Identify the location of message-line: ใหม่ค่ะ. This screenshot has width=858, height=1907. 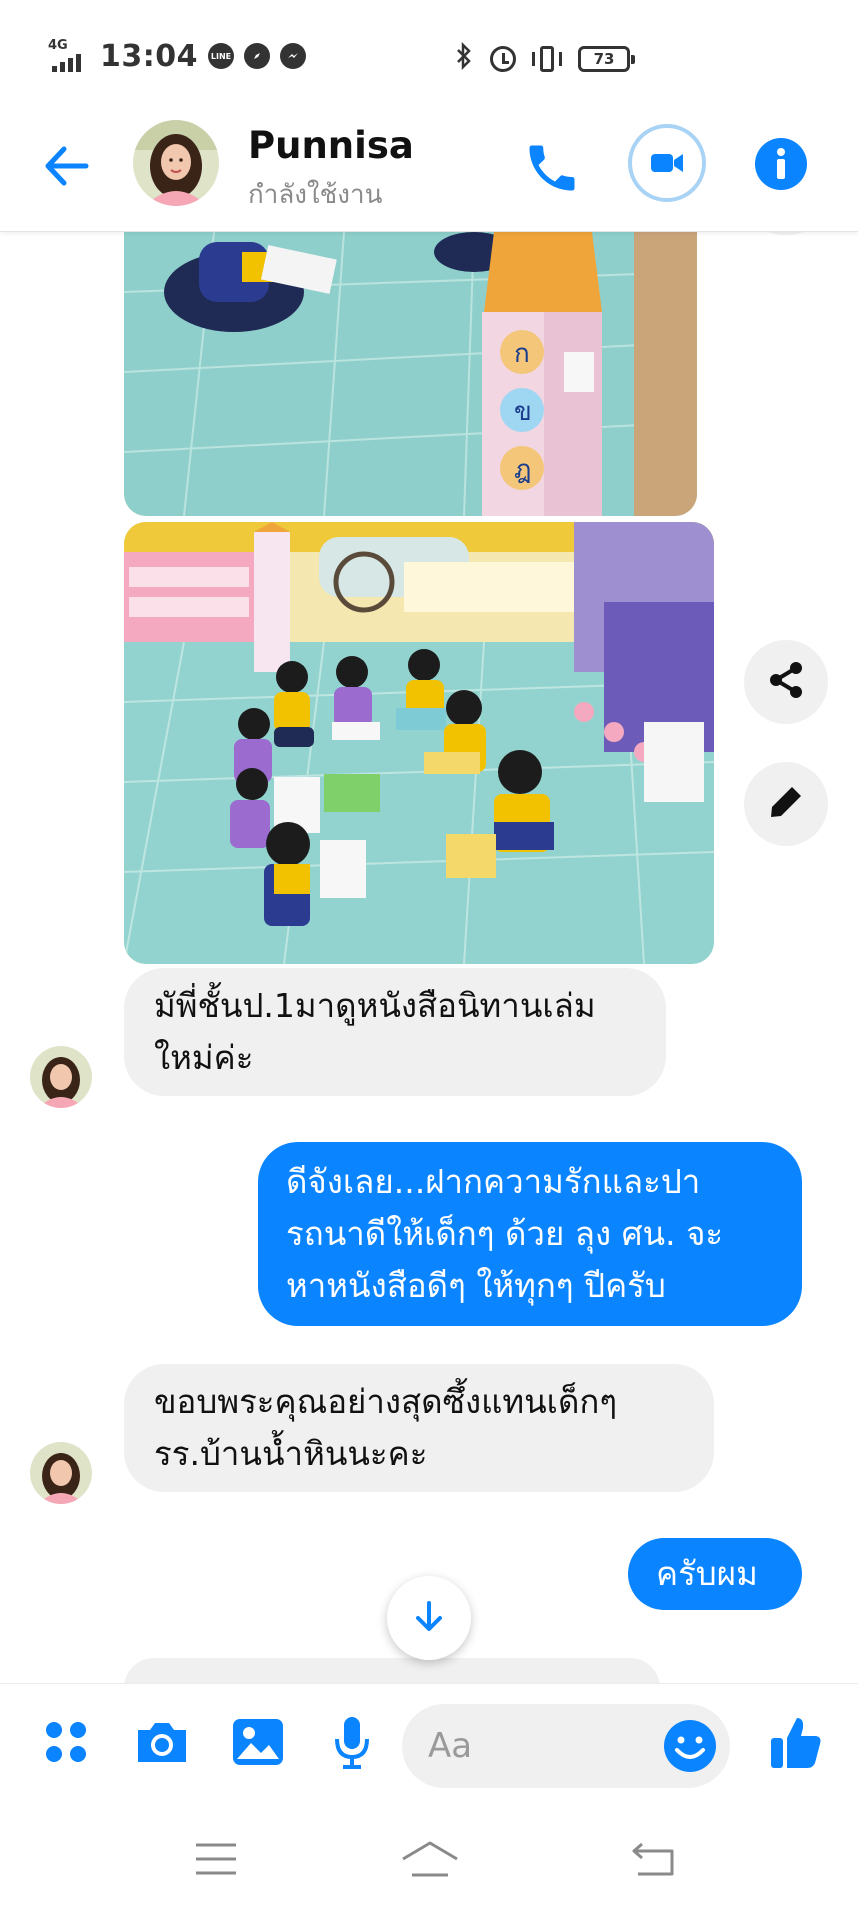
(204, 1057).